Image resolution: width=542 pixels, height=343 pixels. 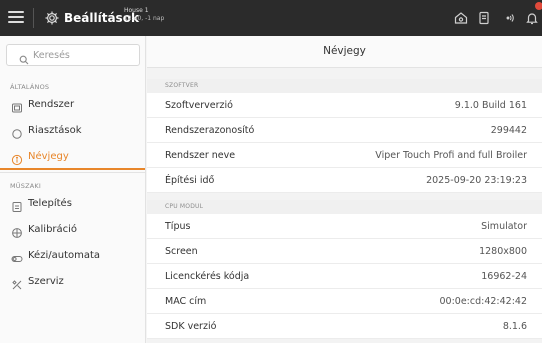 I want to click on toggle-icon, so click(x=17, y=256).